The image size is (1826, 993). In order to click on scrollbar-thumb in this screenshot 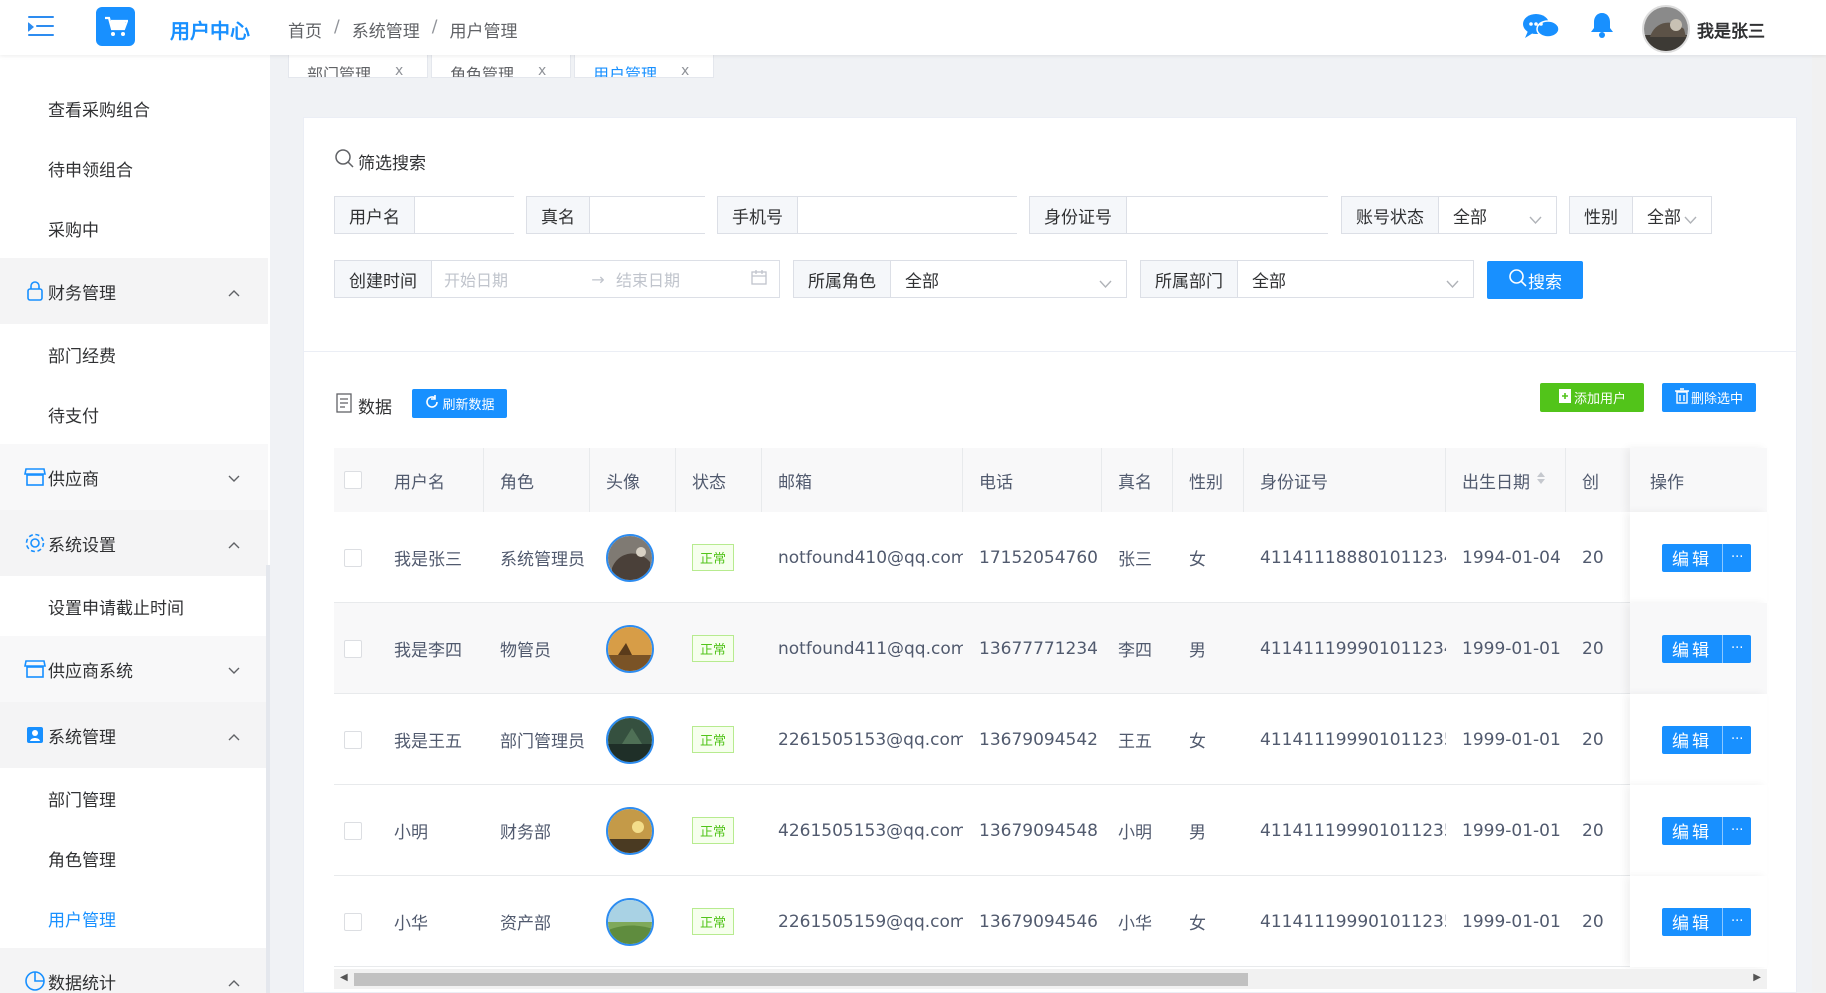, I will do `click(801, 979)`.